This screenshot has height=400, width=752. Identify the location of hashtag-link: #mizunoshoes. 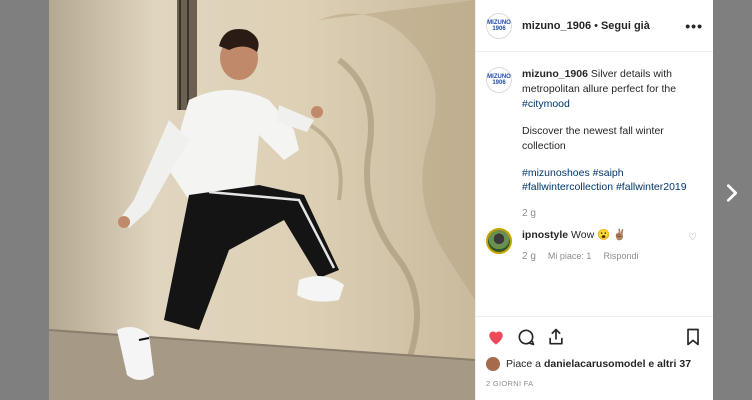
(556, 173).